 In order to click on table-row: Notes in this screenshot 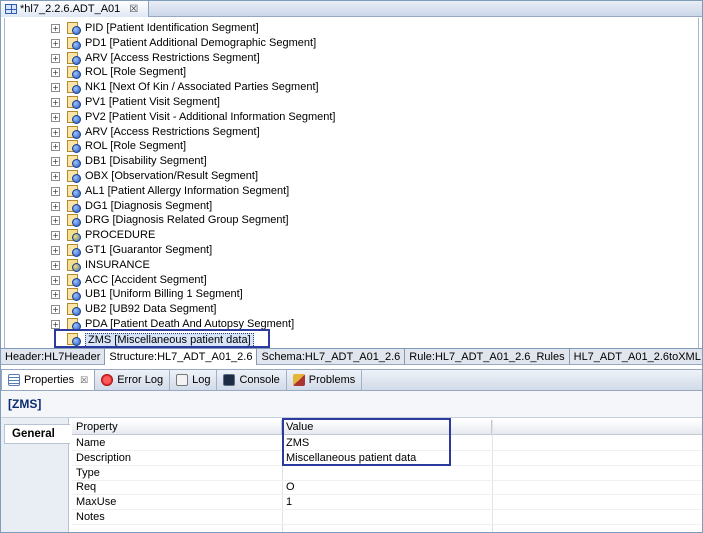, I will do `click(387, 517)`.